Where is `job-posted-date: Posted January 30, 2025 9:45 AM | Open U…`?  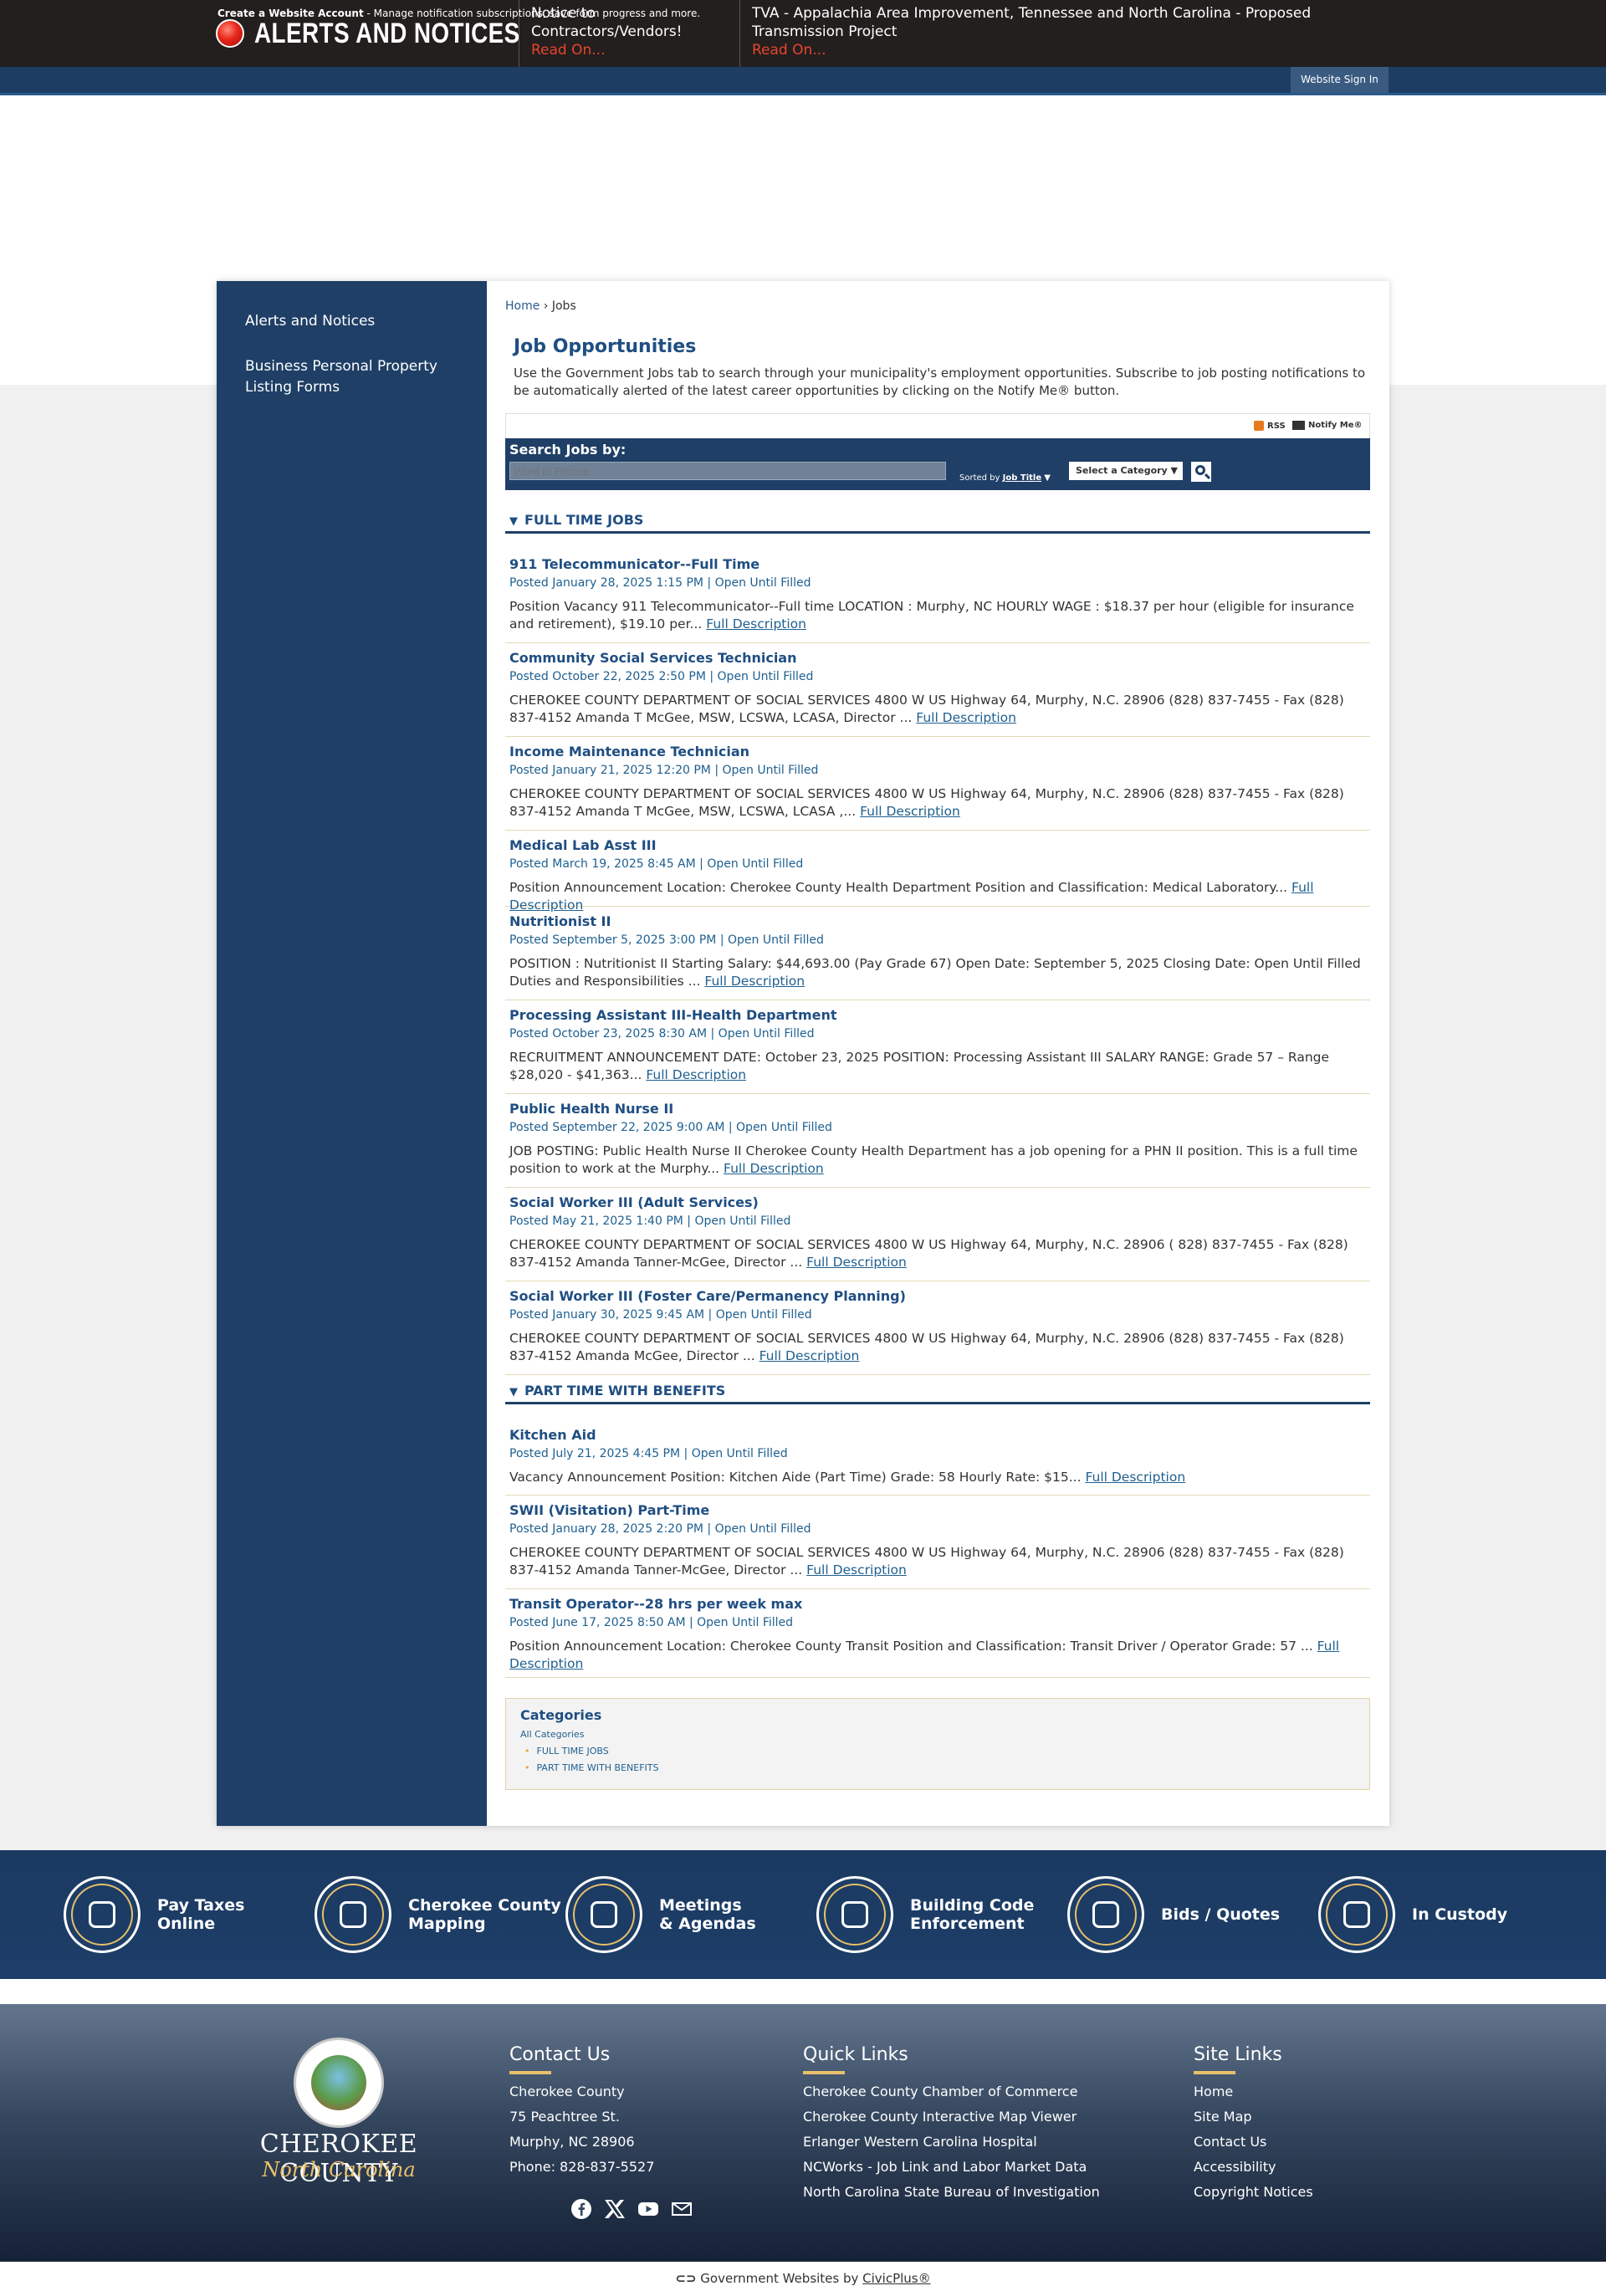
job-posted-date: Posted January 30, 2025 9:45 AM | Open U… is located at coordinates (660, 1315).